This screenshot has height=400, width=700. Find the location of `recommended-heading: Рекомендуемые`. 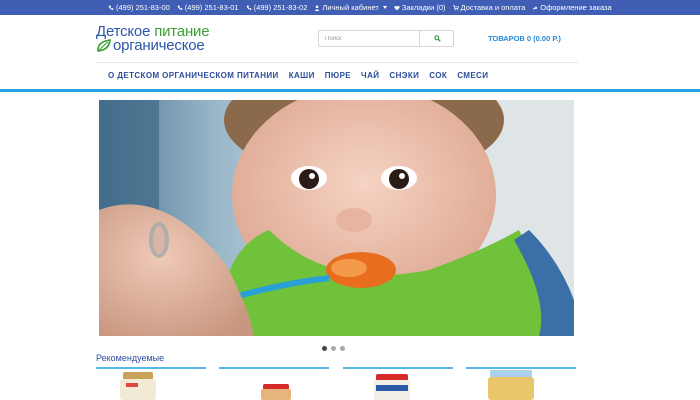

recommended-heading: Рекомендуемые is located at coordinates (130, 358).